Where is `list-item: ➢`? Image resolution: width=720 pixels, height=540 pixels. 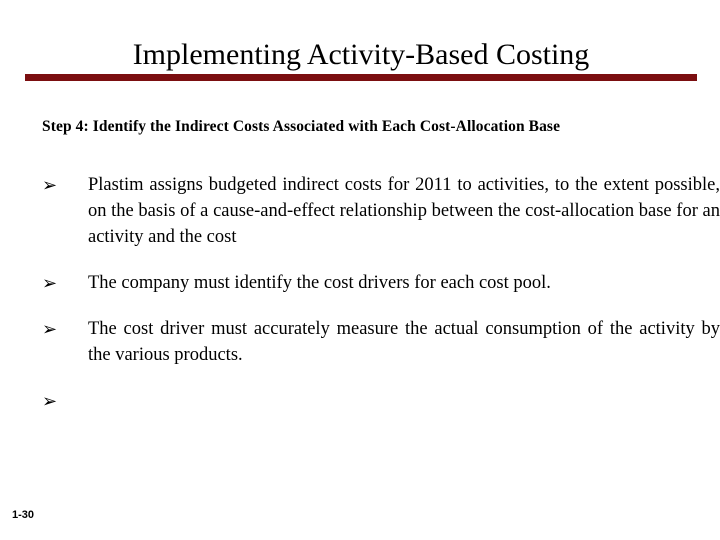
list-item: ➢ is located at coordinates (366, 401).